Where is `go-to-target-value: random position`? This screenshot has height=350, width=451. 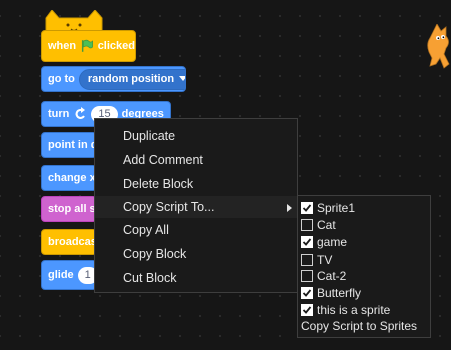 go-to-target-value: random position is located at coordinates (131, 79).